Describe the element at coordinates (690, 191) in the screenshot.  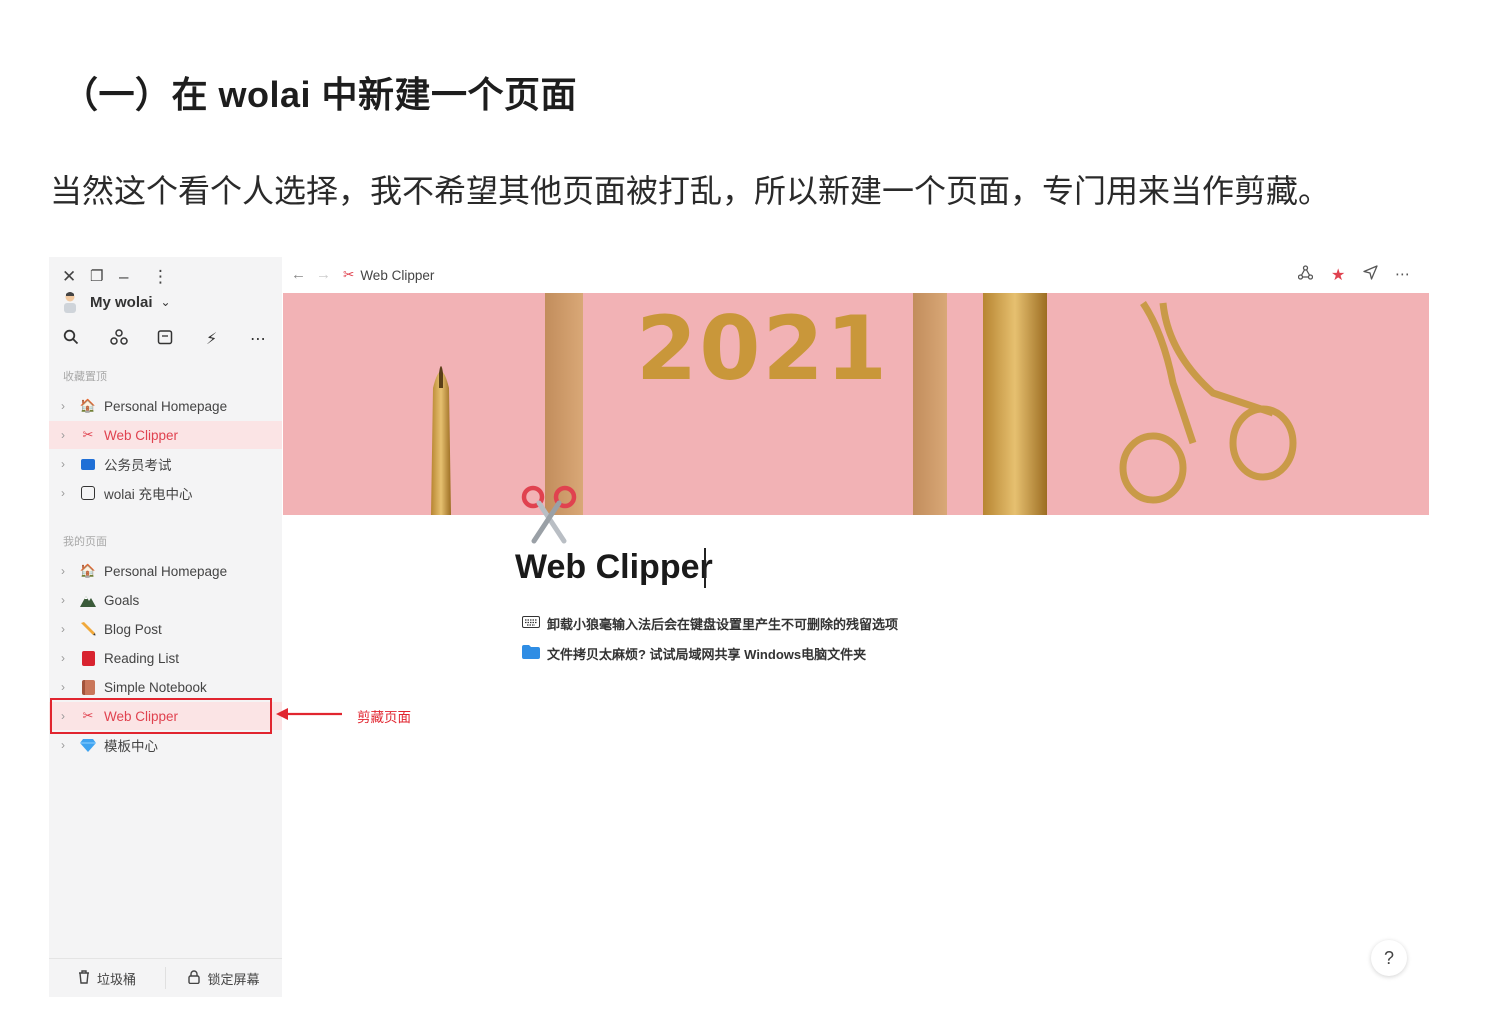
I see `article-paragraph: 当然这个看个人选择，我不希望其他页面被打乱，所以新建一个页面，专门用来当作剪藏。` at that location.